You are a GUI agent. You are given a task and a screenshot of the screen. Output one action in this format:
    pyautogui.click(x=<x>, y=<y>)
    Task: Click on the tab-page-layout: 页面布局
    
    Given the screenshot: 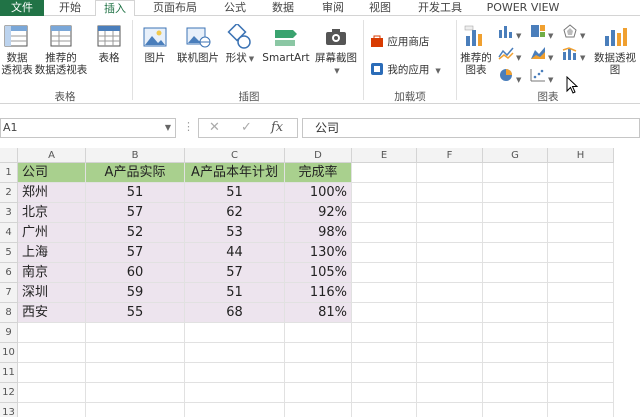 What is the action you would take?
    pyautogui.click(x=175, y=8)
    